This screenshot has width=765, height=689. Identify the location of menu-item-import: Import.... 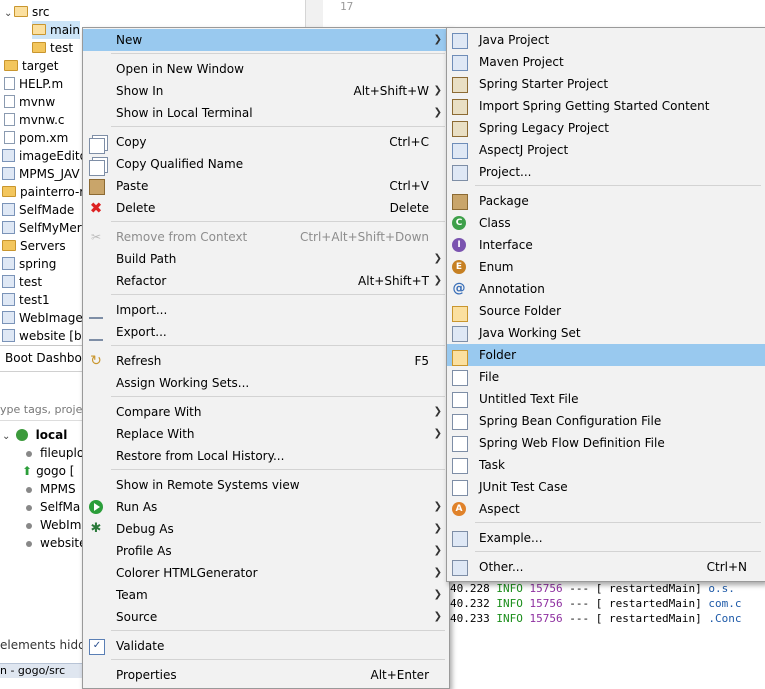
(266, 310).